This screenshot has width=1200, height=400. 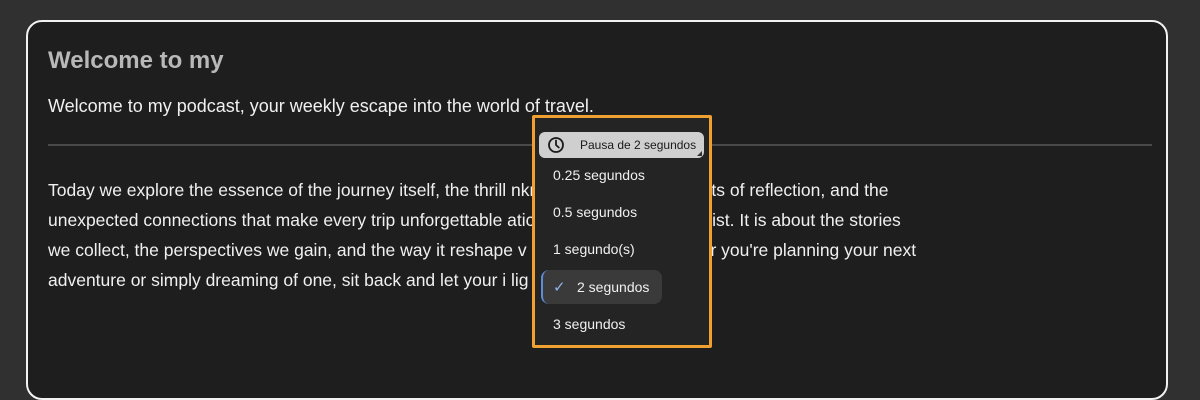 I want to click on menu-option-0-5-segundos: 0.5 segundos, so click(x=602, y=212).